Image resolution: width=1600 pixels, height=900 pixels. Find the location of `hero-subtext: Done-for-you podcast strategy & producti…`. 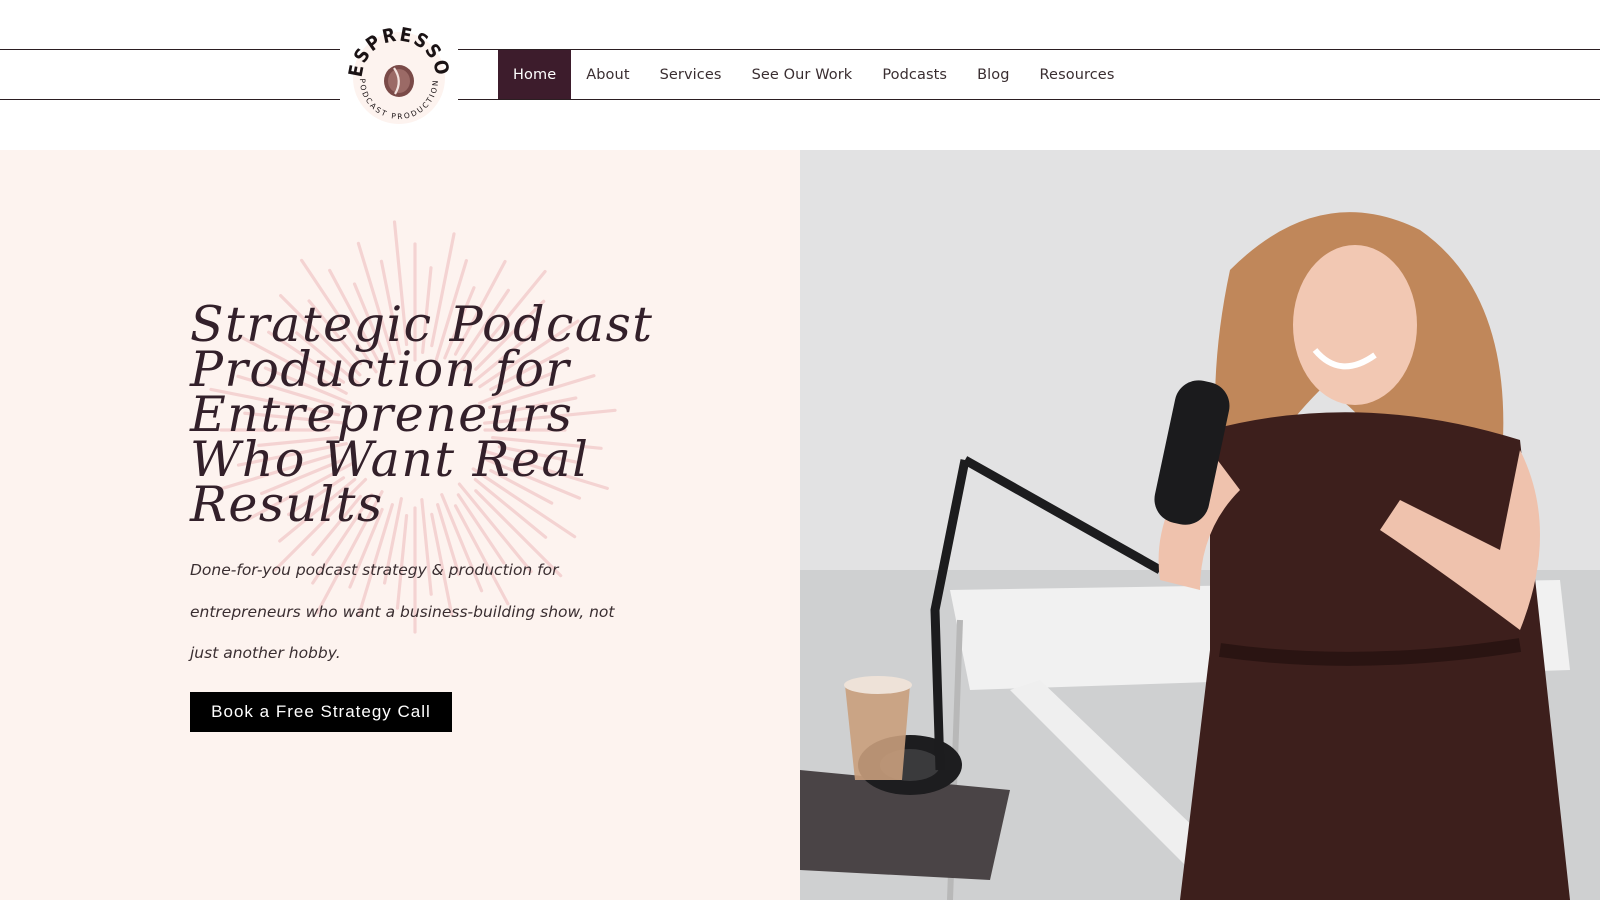

hero-subtext: Done-for-you podcast strategy & producti… is located at coordinates (410, 612).